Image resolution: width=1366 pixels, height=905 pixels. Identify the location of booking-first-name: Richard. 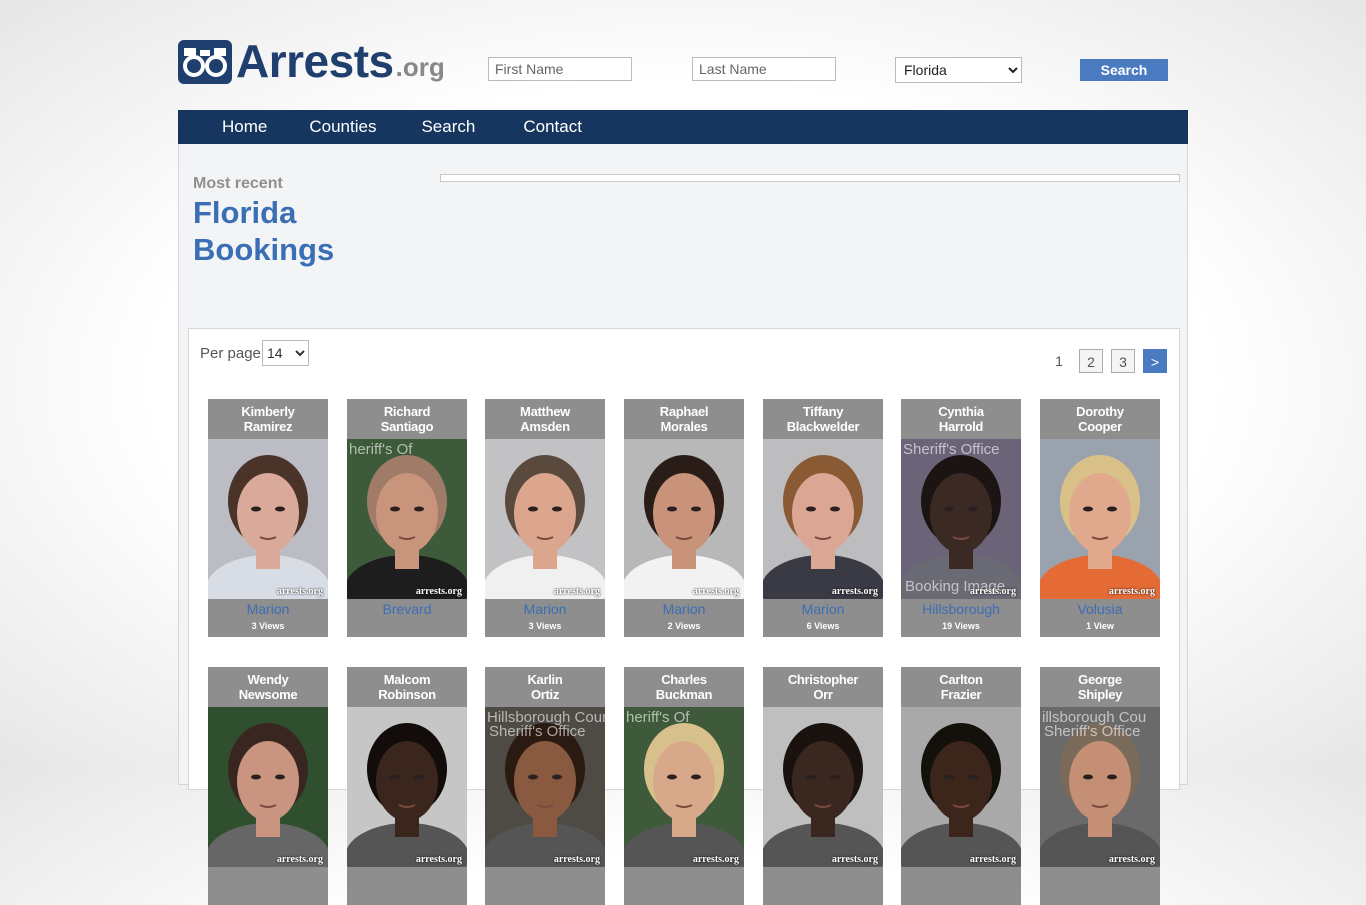
(407, 411).